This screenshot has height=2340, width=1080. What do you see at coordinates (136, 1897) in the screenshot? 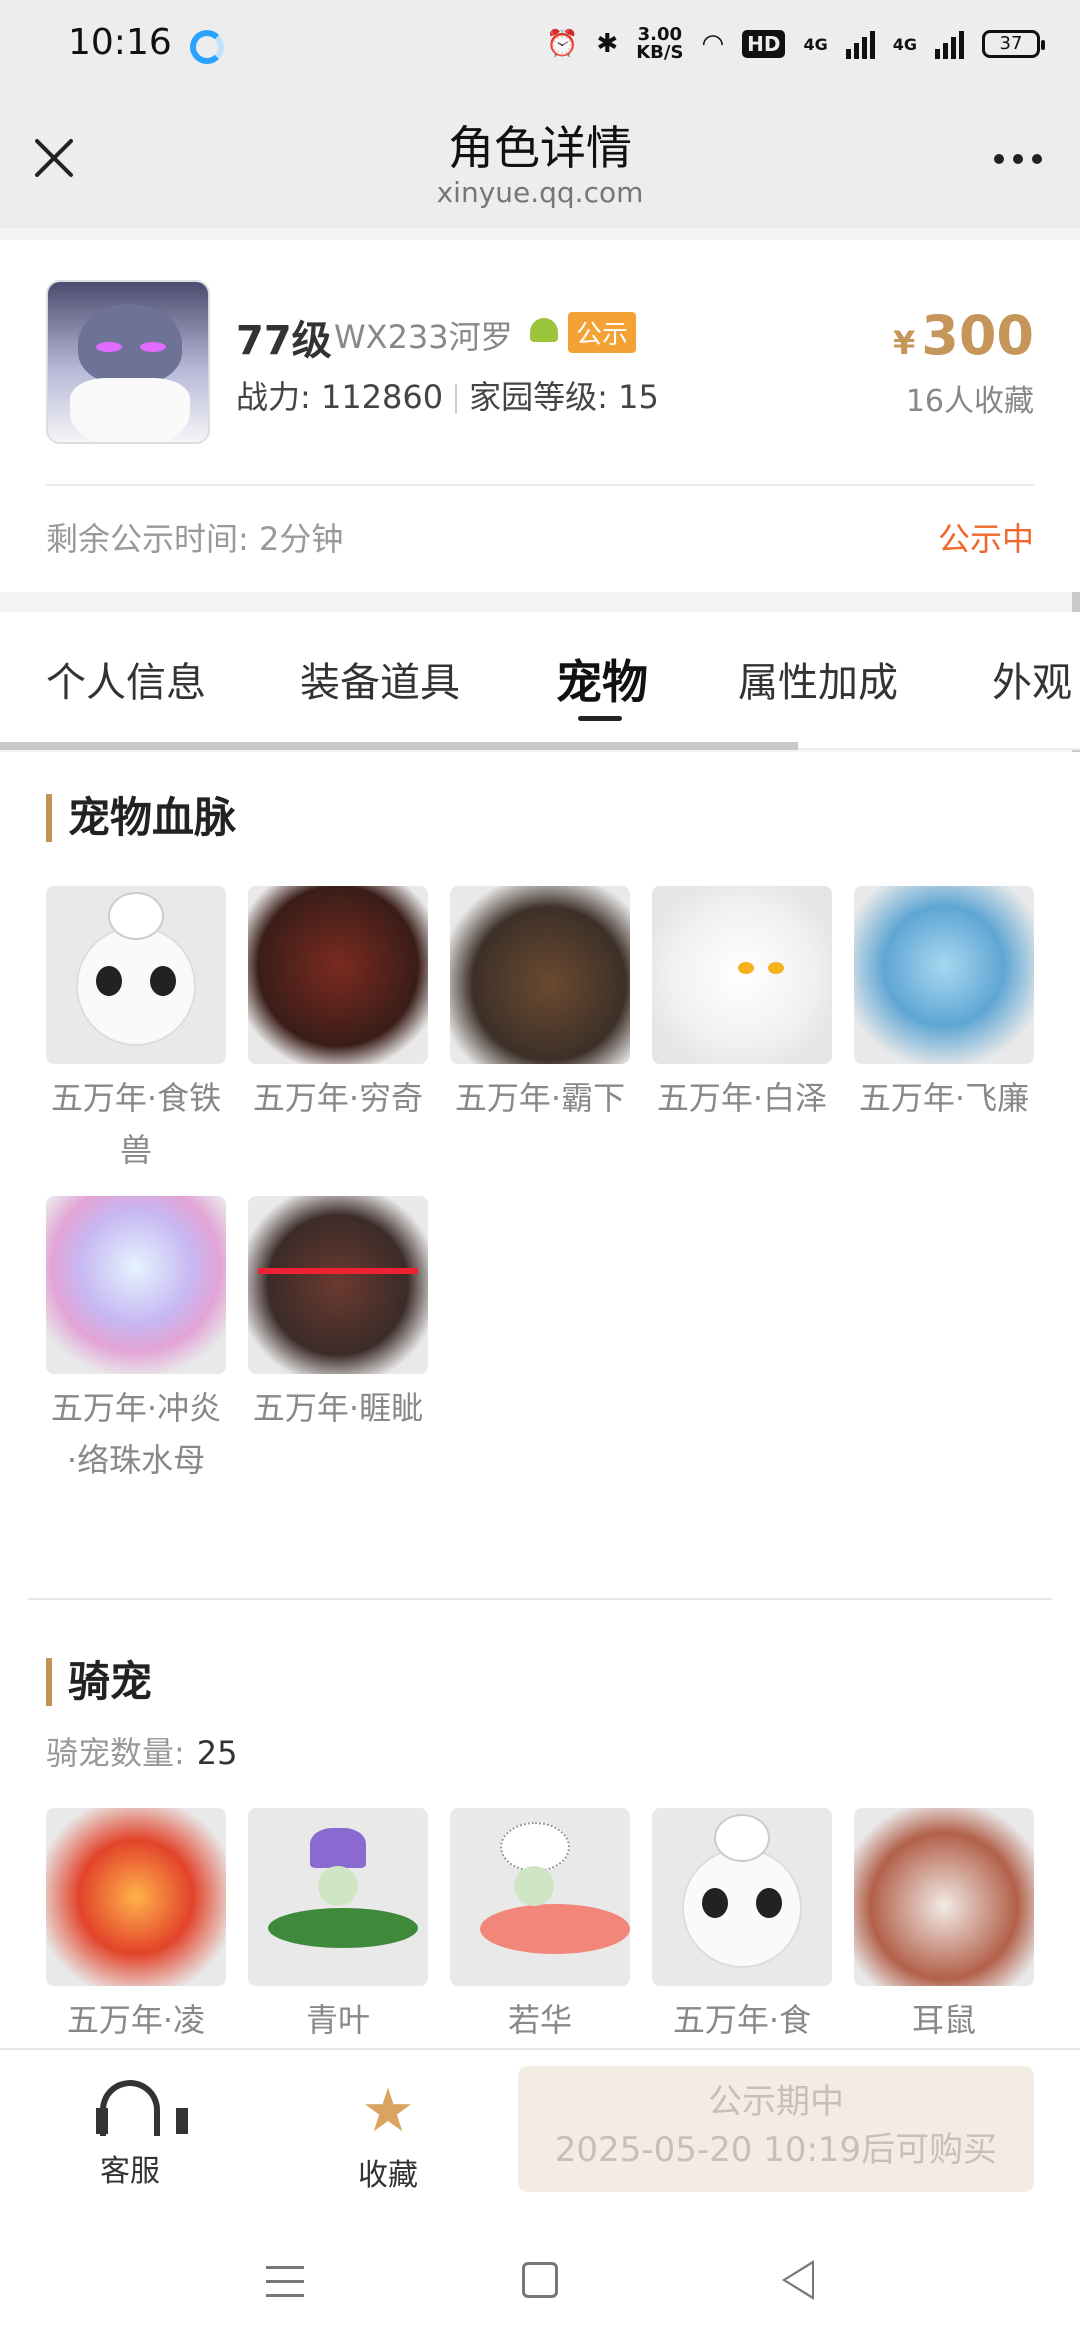
I see `phoenix-icon` at bounding box center [136, 1897].